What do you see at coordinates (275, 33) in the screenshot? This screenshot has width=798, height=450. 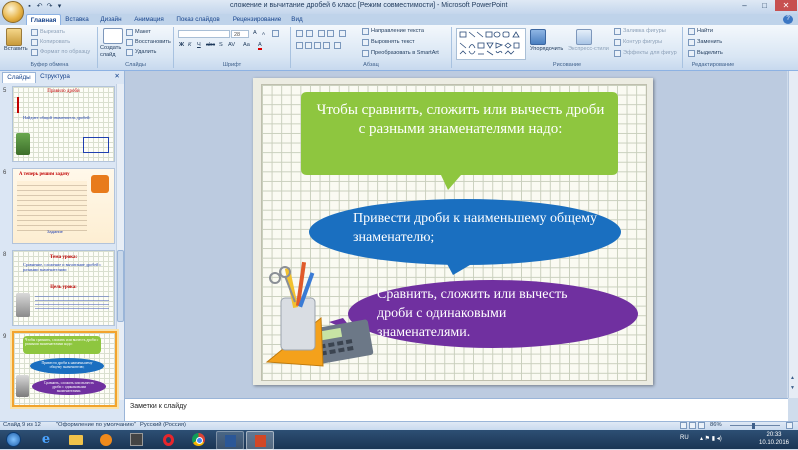 I see `clear-format-icon` at bounding box center [275, 33].